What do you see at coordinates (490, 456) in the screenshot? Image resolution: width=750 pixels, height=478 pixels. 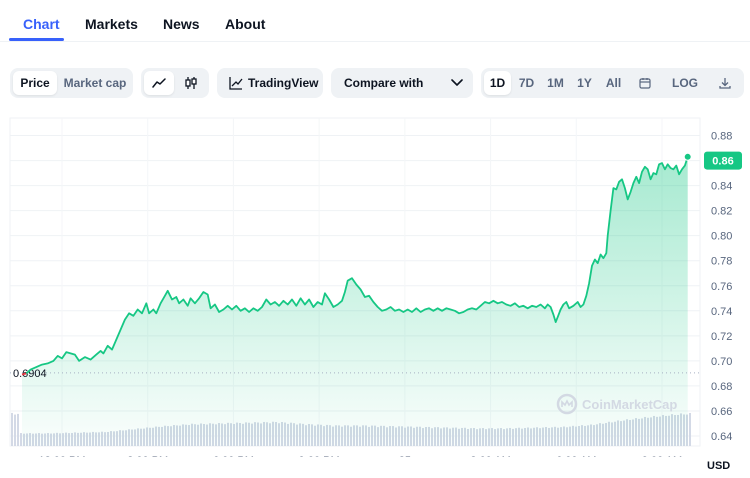 I see `x-tick-label: 3:00 AM` at bounding box center [490, 456].